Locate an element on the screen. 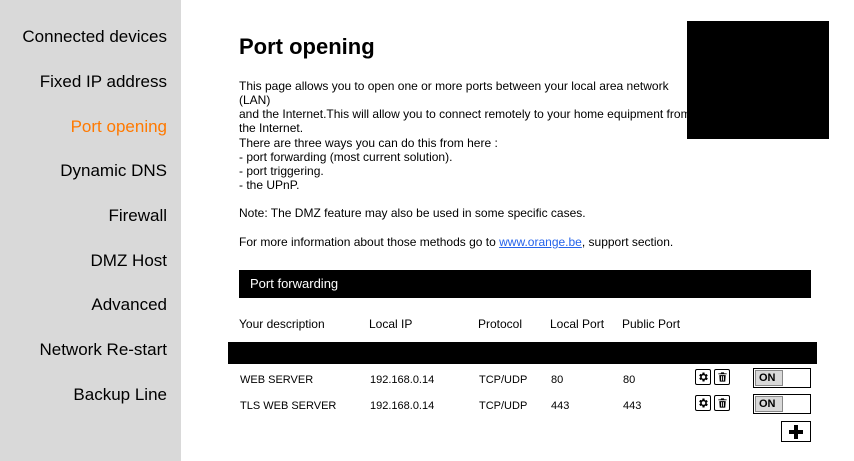 The height and width of the screenshot is (461, 854). column-header-public-port: Public Port is located at coordinates (651, 324).